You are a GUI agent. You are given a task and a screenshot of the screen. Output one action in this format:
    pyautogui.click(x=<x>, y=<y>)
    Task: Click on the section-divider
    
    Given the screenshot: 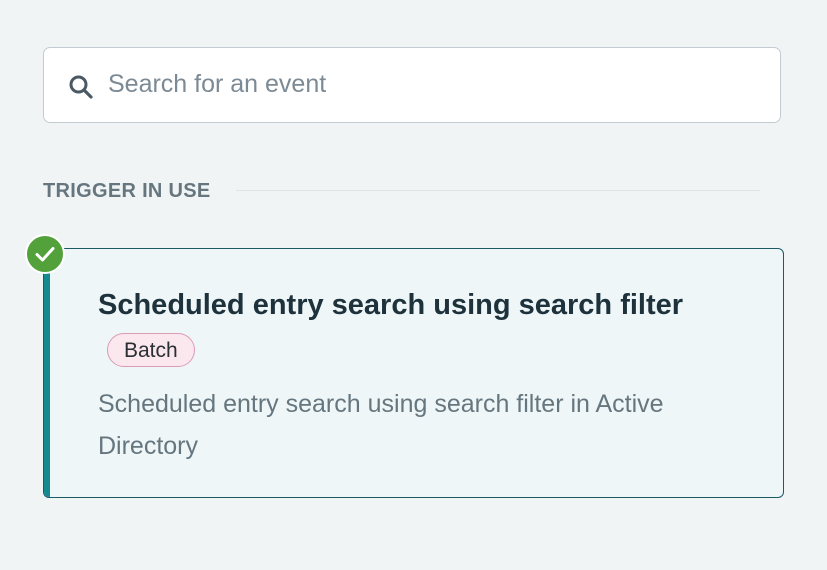 What is the action you would take?
    pyautogui.click(x=498, y=190)
    